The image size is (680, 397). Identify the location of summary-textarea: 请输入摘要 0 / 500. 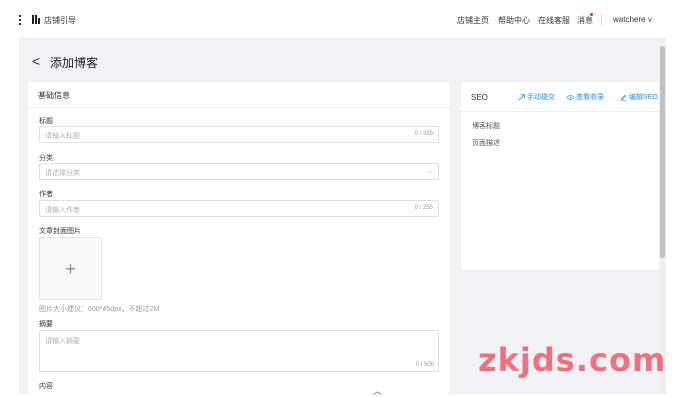
(239, 351).